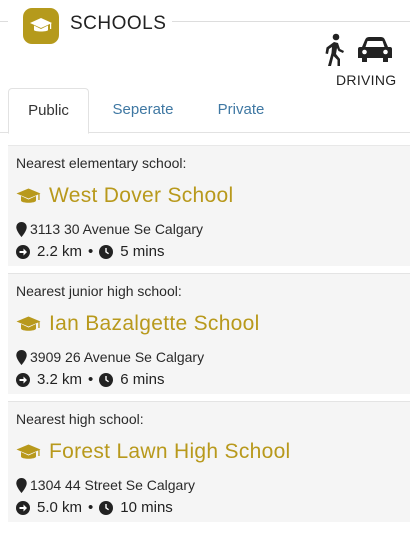 Image resolution: width=410 pixels, height=540 pixels. Describe the element at coordinates (80, 419) in the screenshot. I see `school-level-label: Nearest high school:` at that location.